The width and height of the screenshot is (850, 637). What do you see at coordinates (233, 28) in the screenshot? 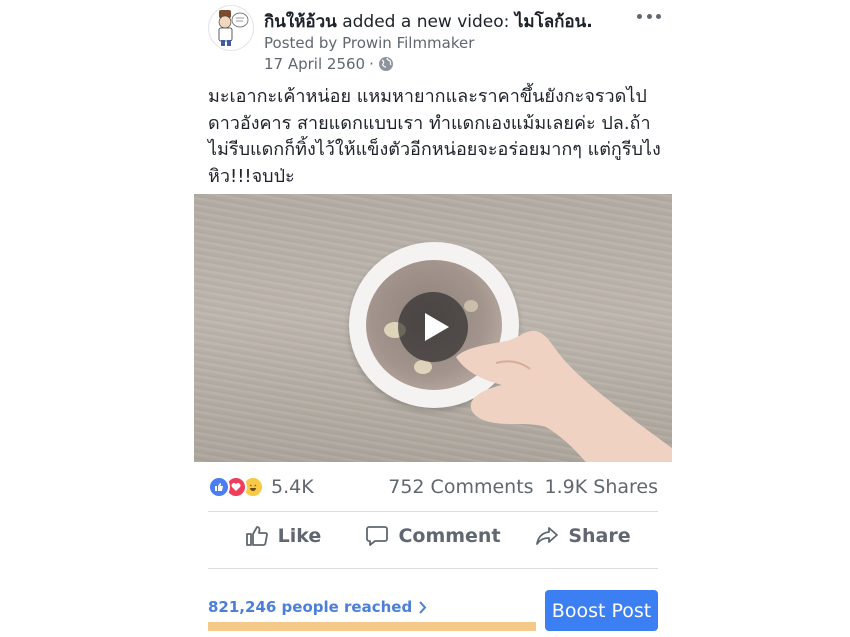
I see `chef-avatar-icon` at bounding box center [233, 28].